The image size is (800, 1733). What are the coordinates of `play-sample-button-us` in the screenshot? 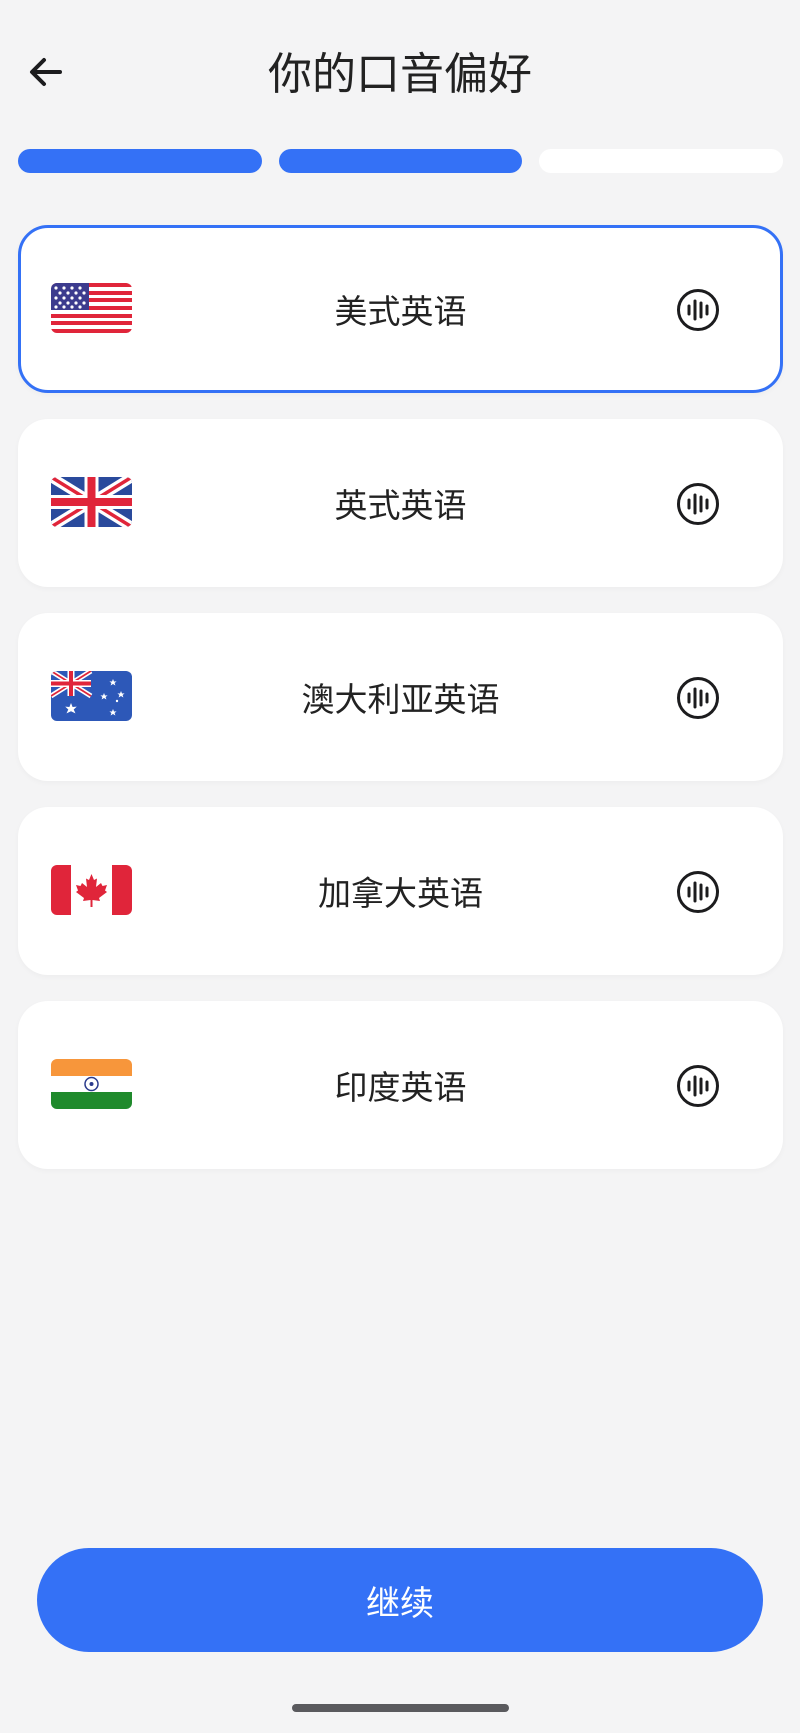 It's located at (698, 310).